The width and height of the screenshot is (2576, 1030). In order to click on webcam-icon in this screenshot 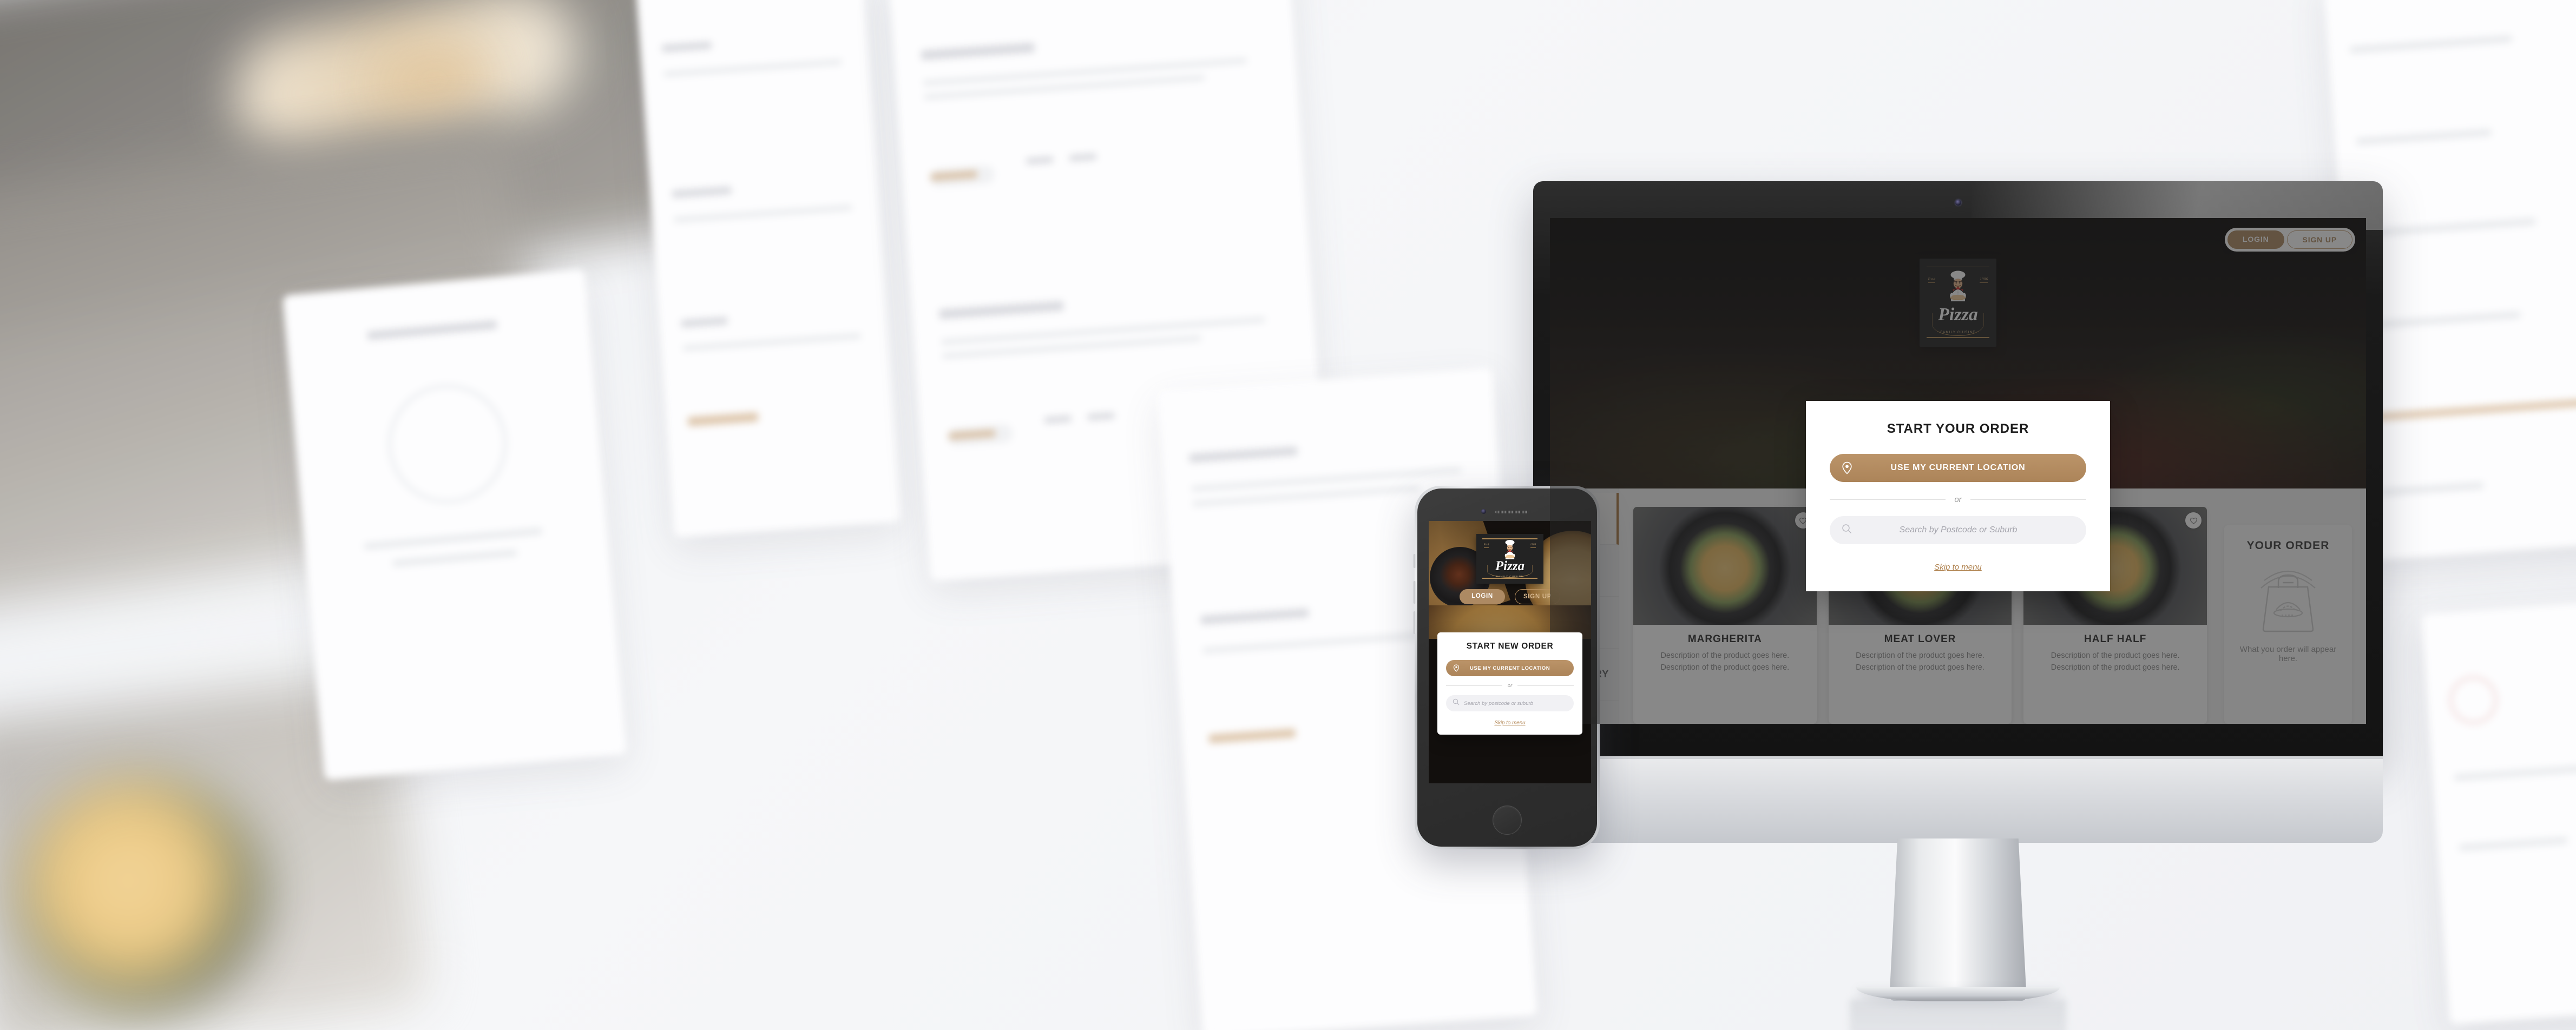, I will do `click(1958, 203)`.